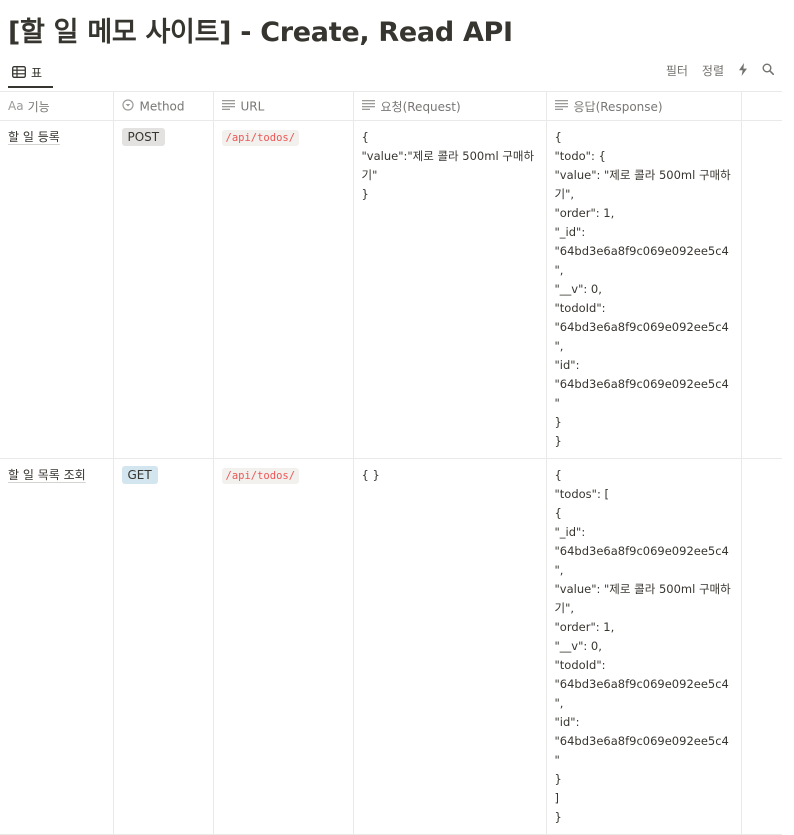 Image resolution: width=794 pixels, height=835 pixels. I want to click on tab-table-label: 표, so click(37, 72).